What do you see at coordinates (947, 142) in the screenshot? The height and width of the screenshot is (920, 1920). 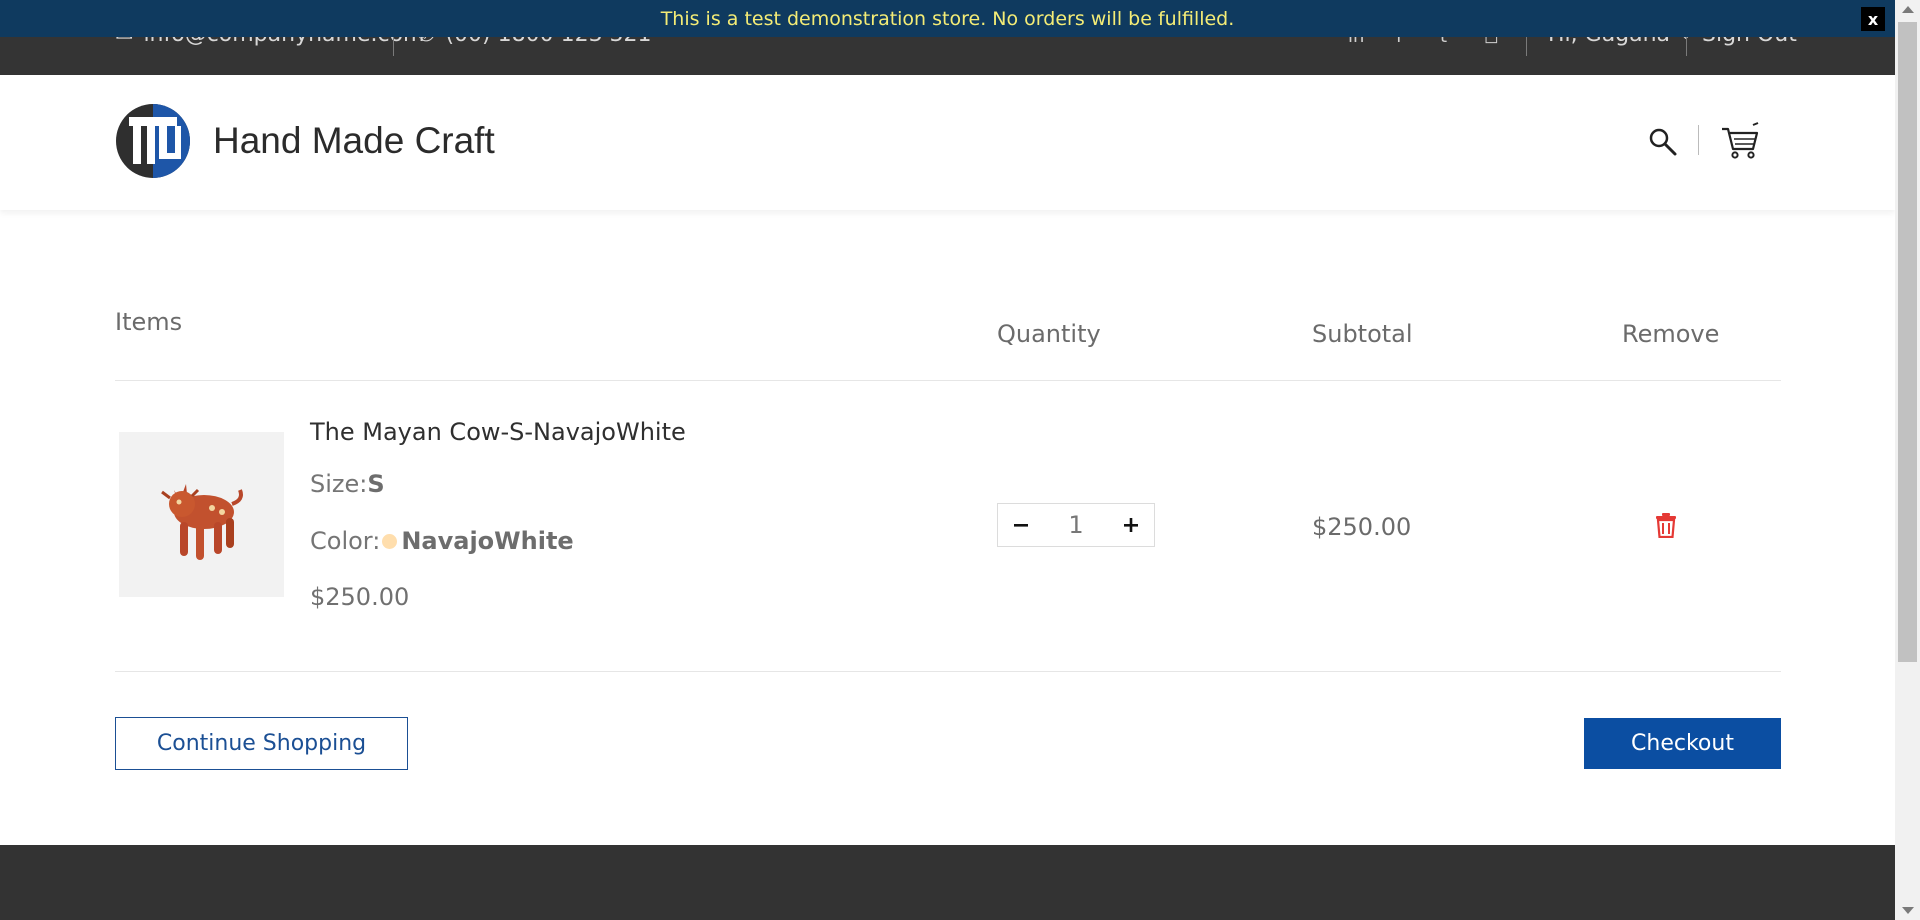 I see `site-header: Hand Made Craft` at bounding box center [947, 142].